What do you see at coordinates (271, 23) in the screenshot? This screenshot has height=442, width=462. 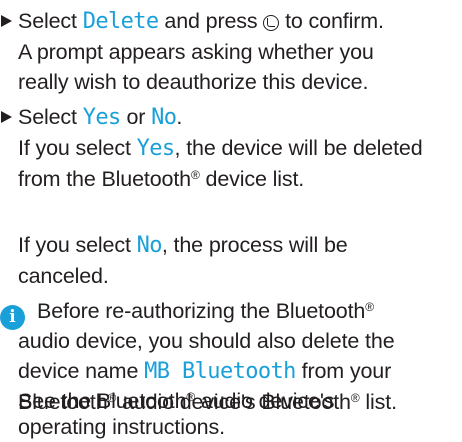 I see `controller-knob-icon` at bounding box center [271, 23].